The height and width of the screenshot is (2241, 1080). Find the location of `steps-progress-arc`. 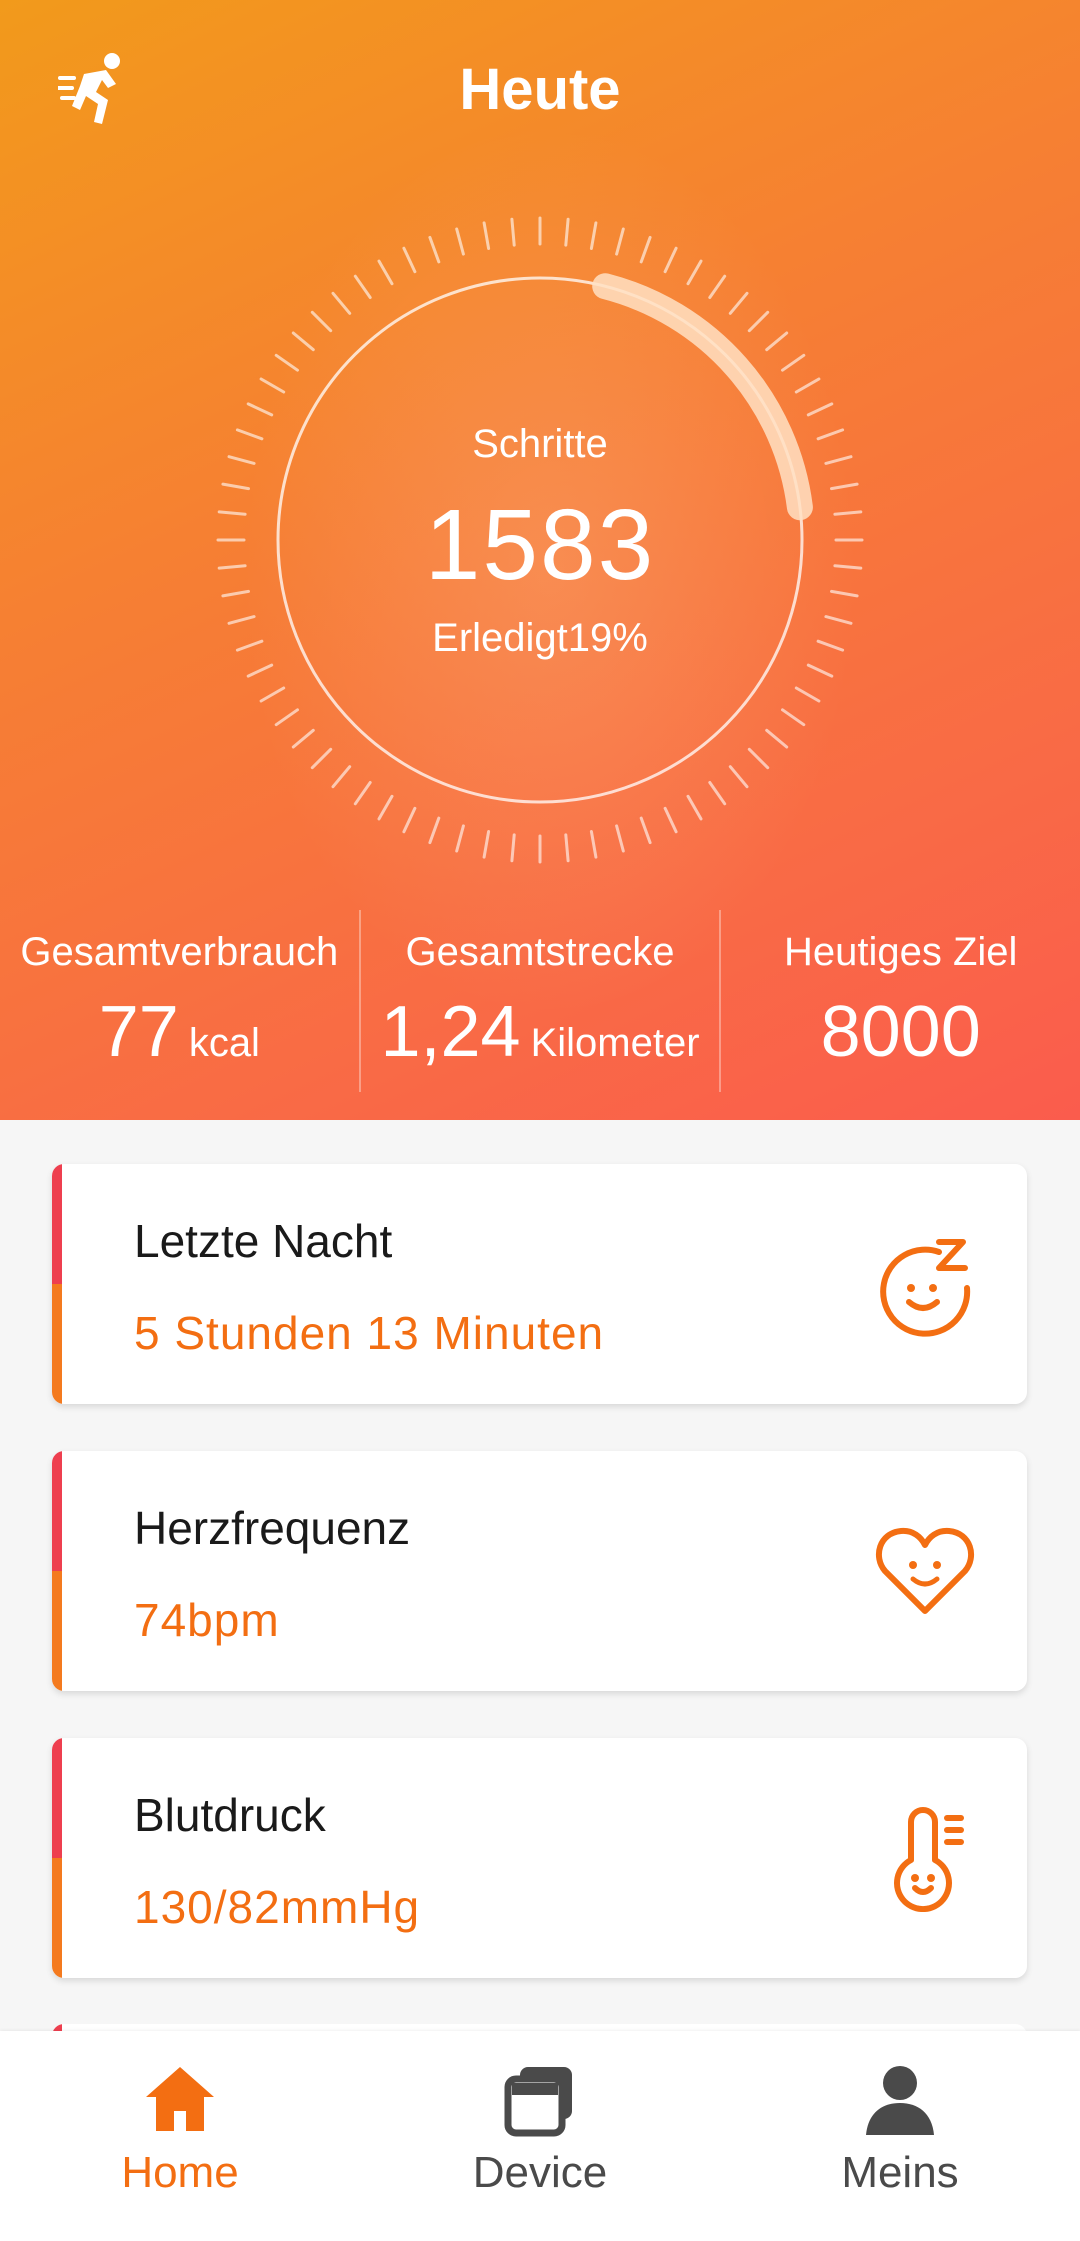

steps-progress-arc is located at coordinates (702, 397).